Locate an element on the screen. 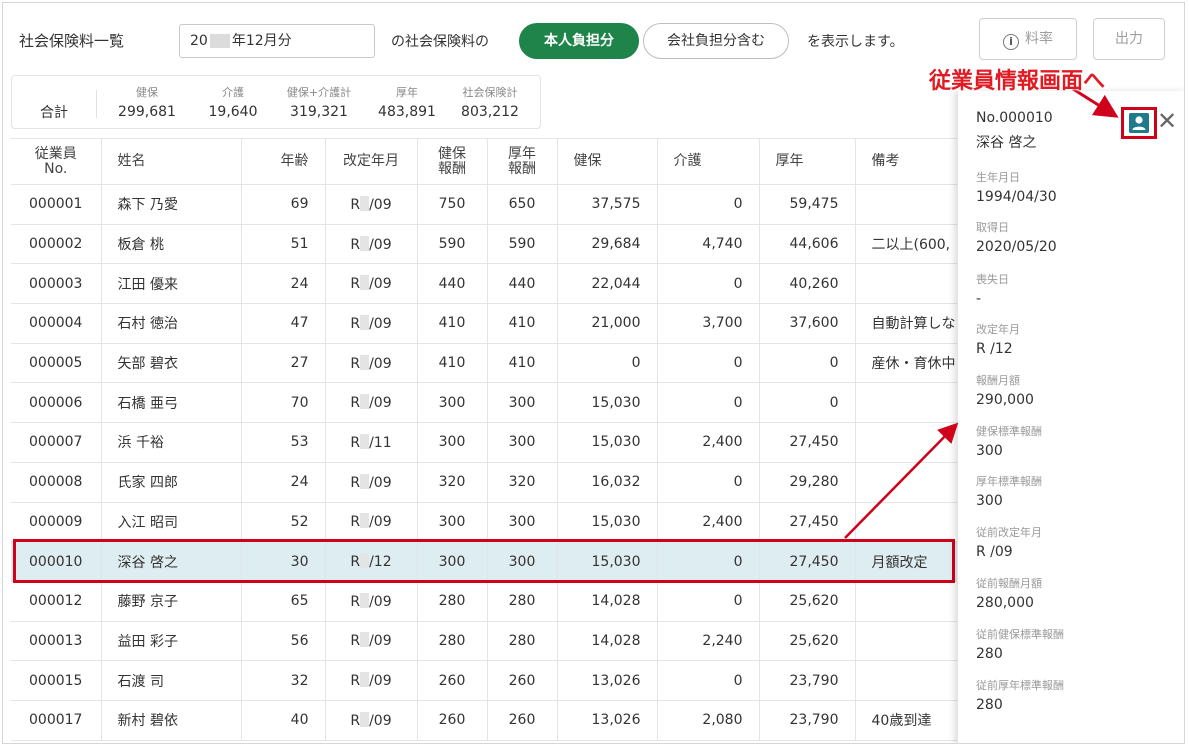 This screenshot has height=747, width=1189. col-header-kounen-pay: 厚年 報酬 is located at coordinates (522, 161).